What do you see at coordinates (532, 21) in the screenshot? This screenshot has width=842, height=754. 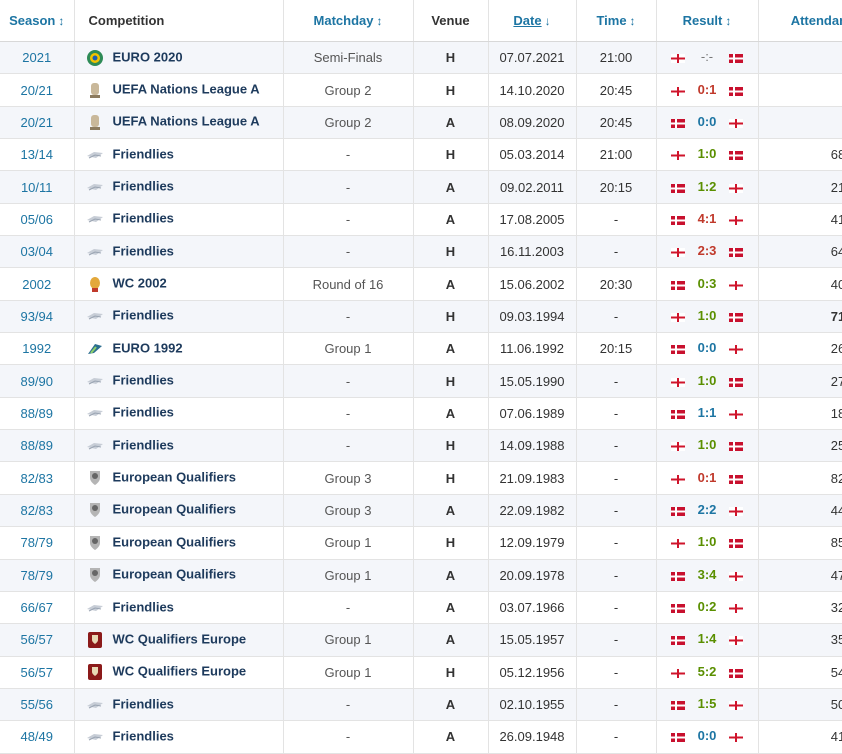 I see `date-column-header: Date ↓` at bounding box center [532, 21].